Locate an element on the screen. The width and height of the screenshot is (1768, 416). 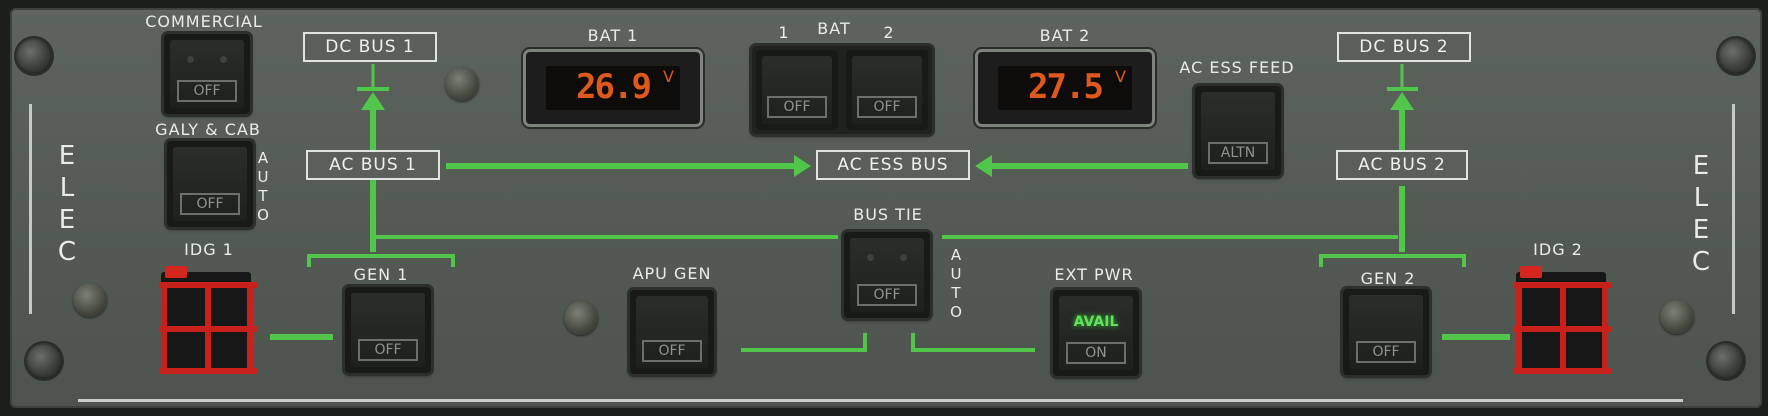
ext-pwr-label: EXT PWR is located at coordinates (1094, 274).